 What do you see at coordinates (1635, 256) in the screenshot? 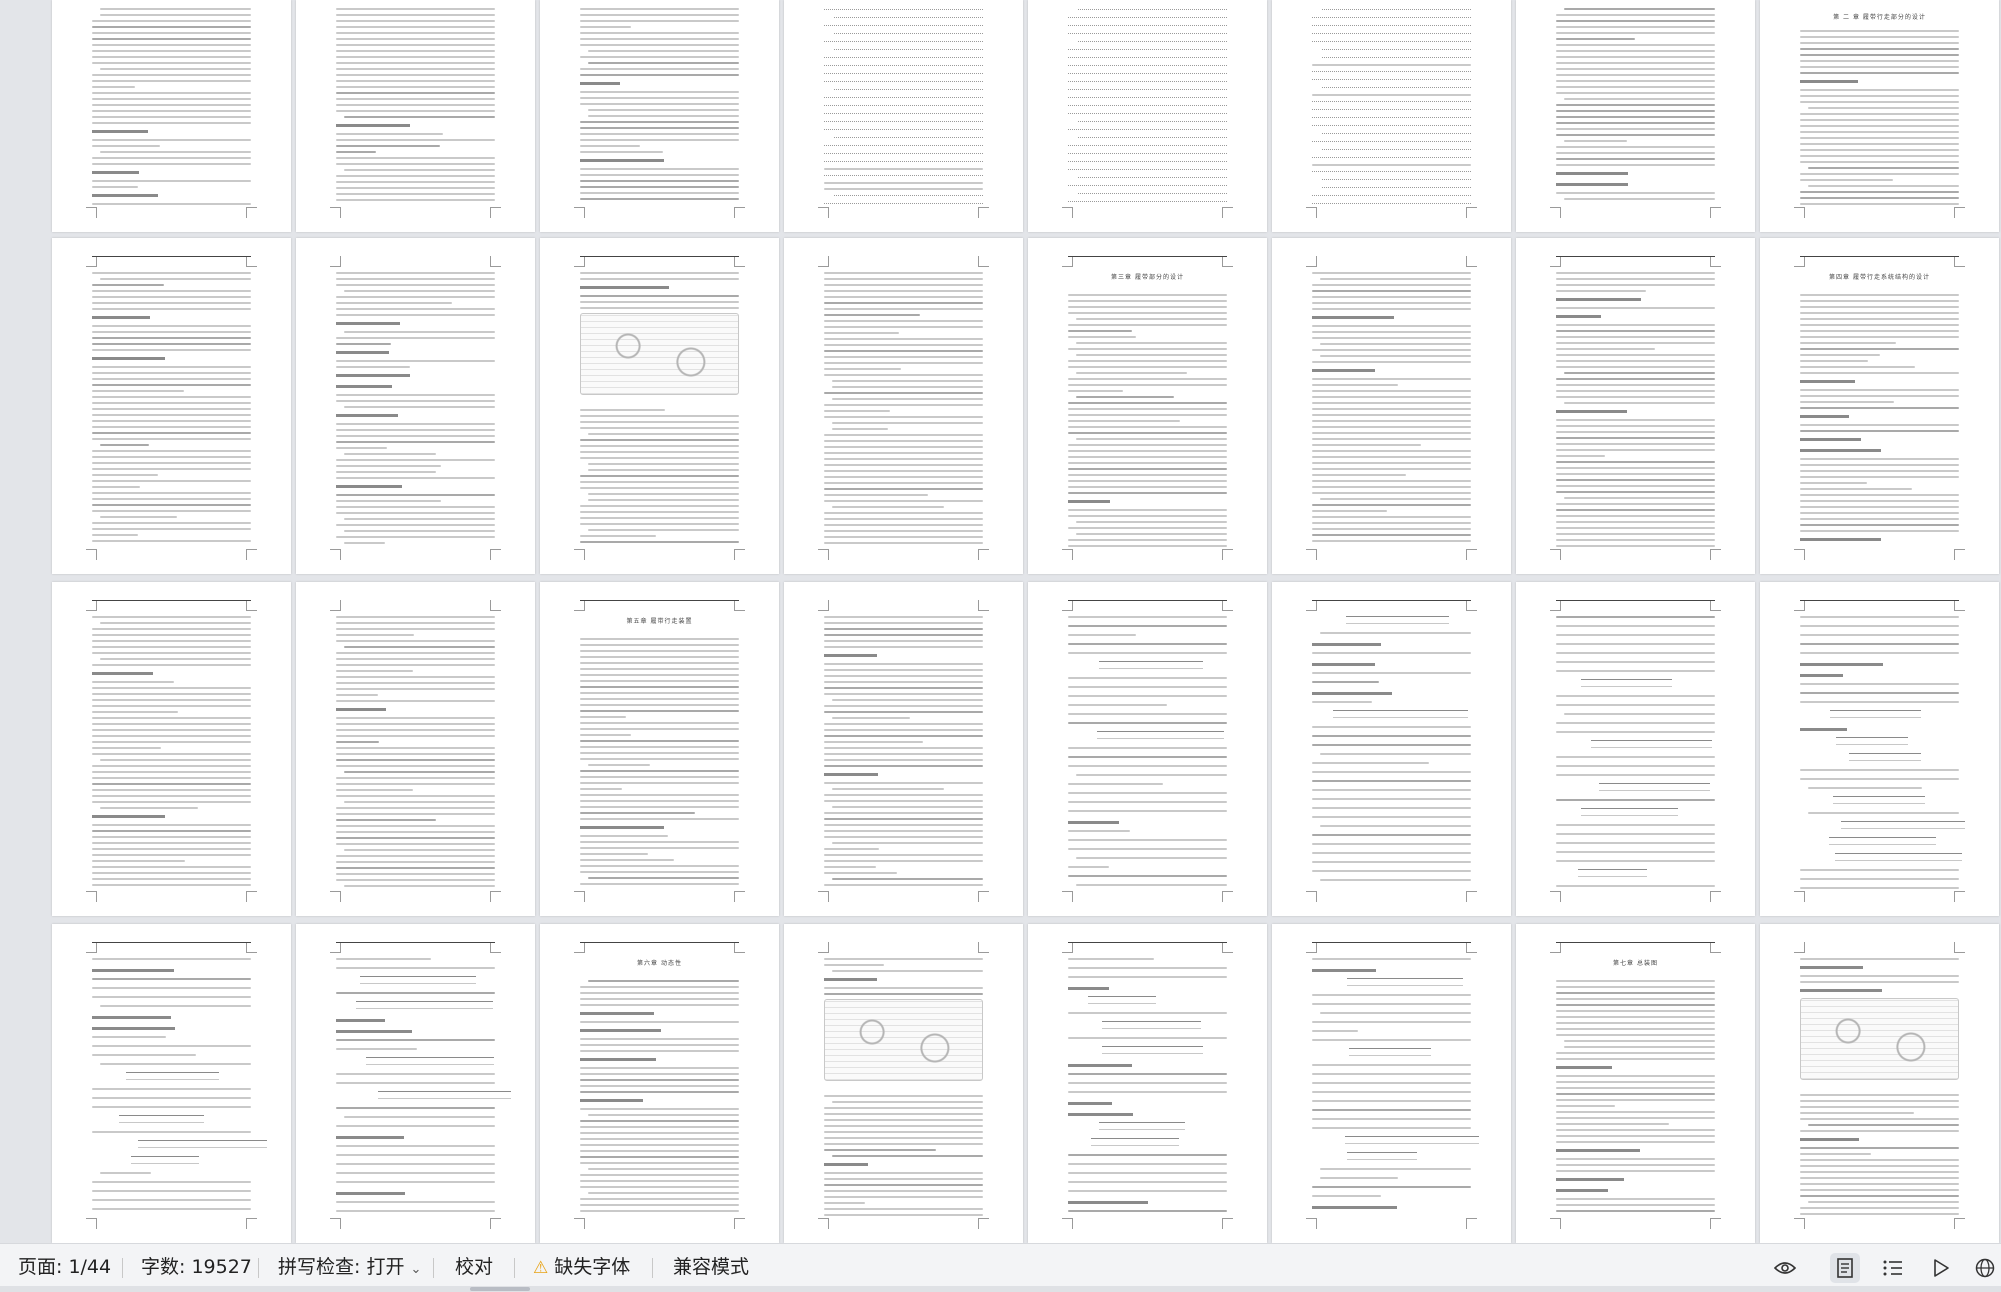
I see `page-header-rule` at bounding box center [1635, 256].